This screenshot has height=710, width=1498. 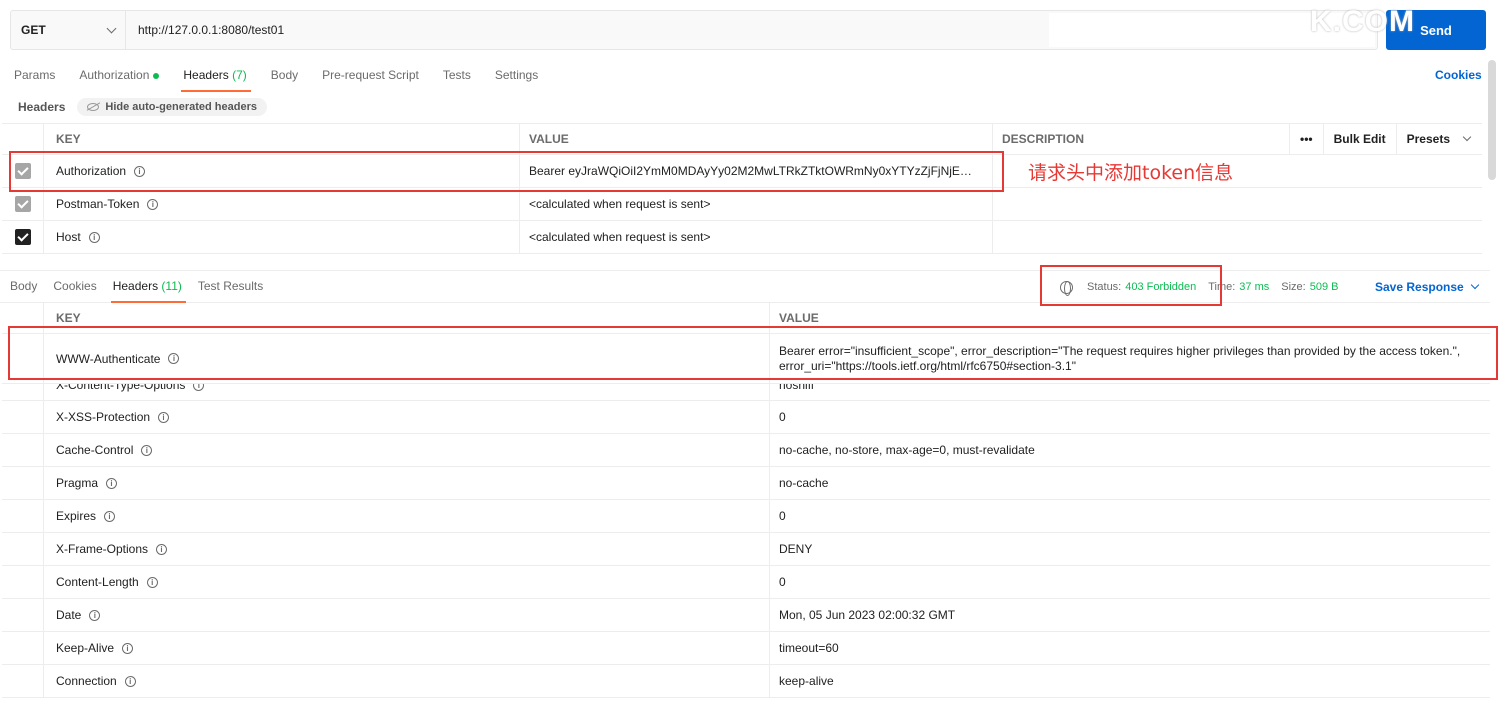 What do you see at coordinates (77, 483) in the screenshot?
I see `header-key: Pragma` at bounding box center [77, 483].